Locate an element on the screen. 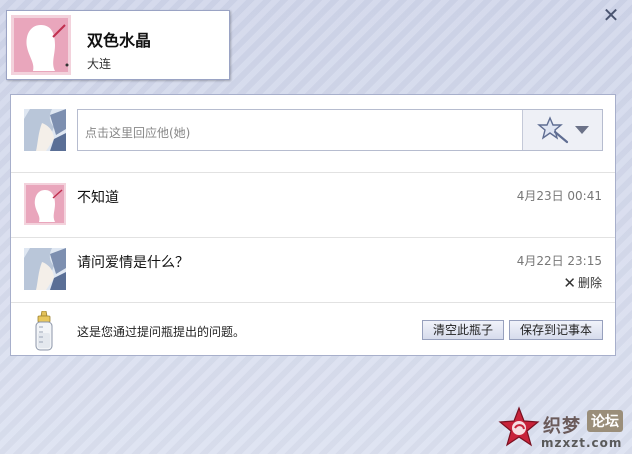  reply-input is located at coordinates (300, 130).